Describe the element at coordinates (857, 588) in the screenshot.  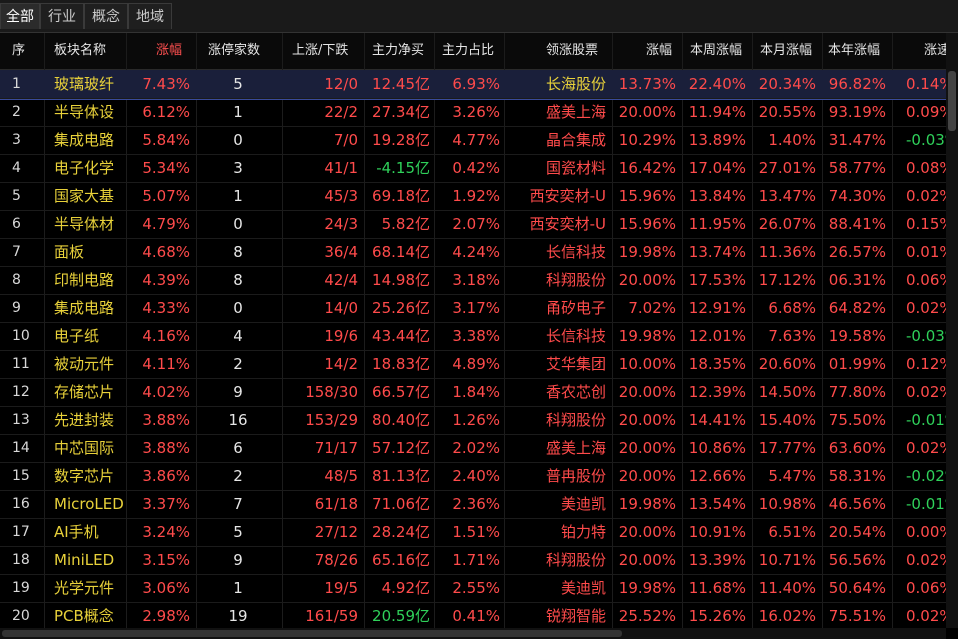
I see `year-change: 50.64%` at that location.